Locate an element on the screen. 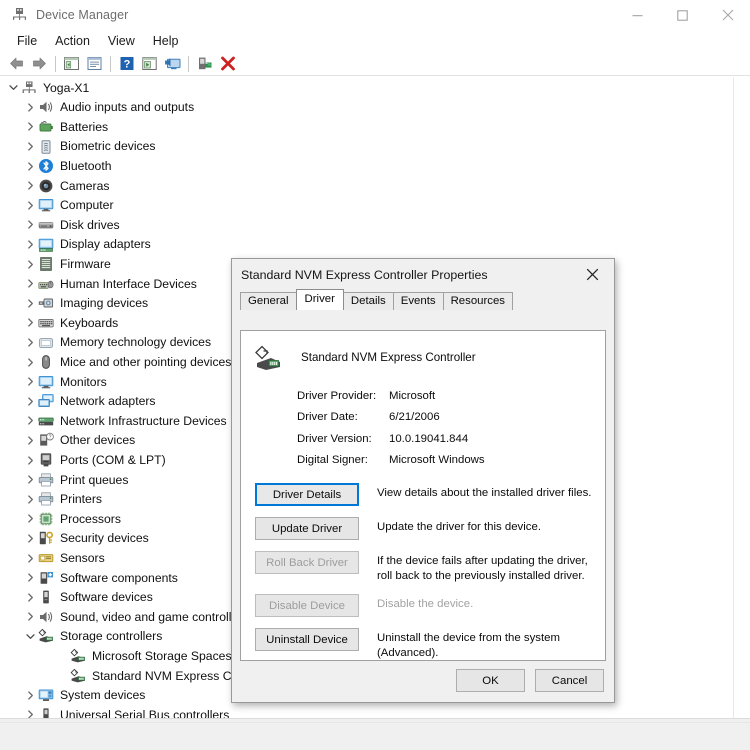 This screenshot has height=750, width=750. scan-for-hardware-changes-icon is located at coordinates (172, 63).